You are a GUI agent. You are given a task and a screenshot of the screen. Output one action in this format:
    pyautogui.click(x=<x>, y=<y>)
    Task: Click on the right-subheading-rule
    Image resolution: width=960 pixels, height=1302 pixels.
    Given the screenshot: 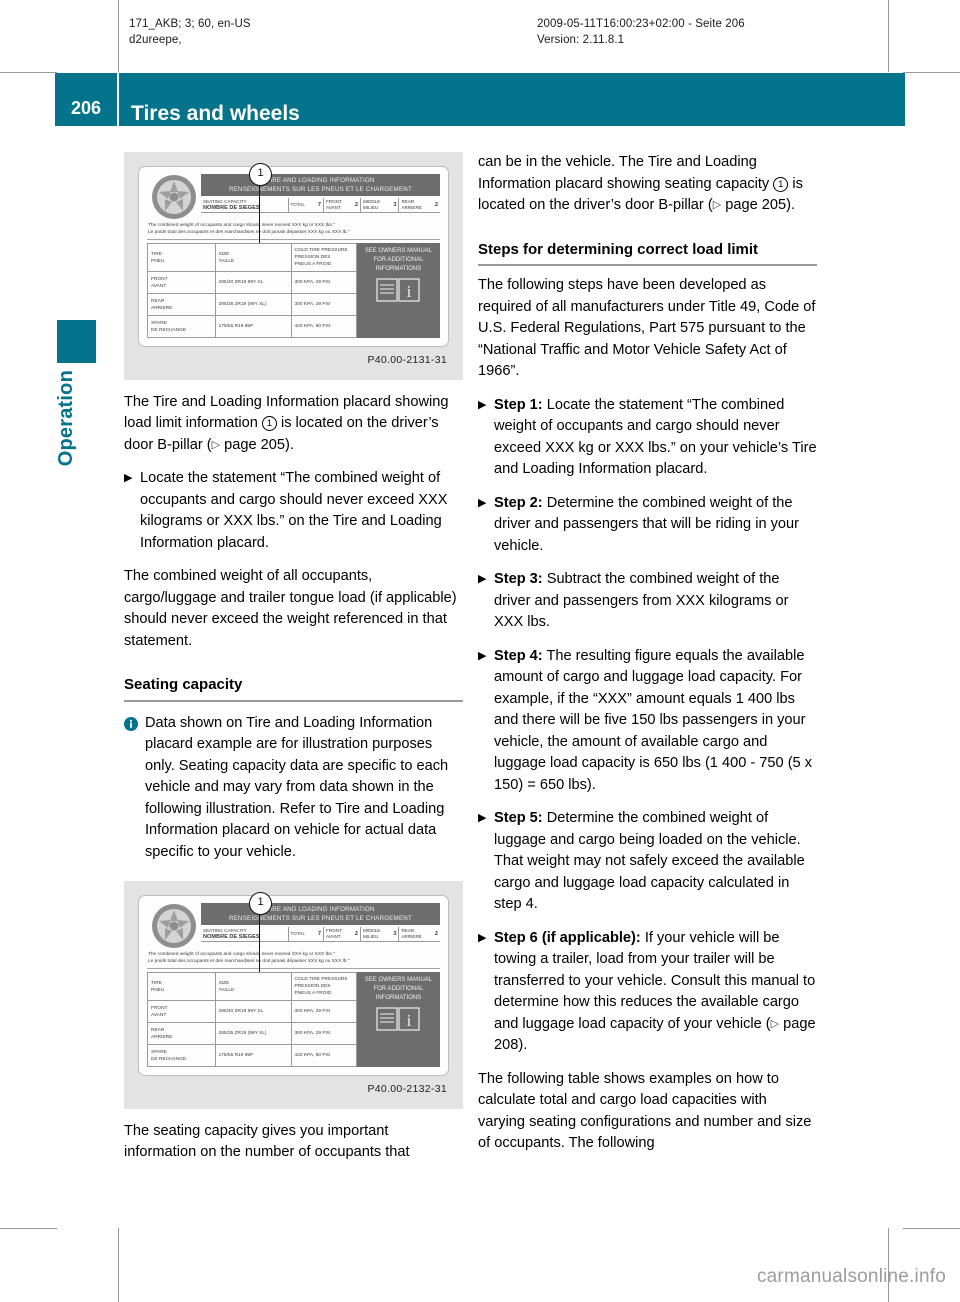 What is the action you would take?
    pyautogui.click(x=647, y=265)
    